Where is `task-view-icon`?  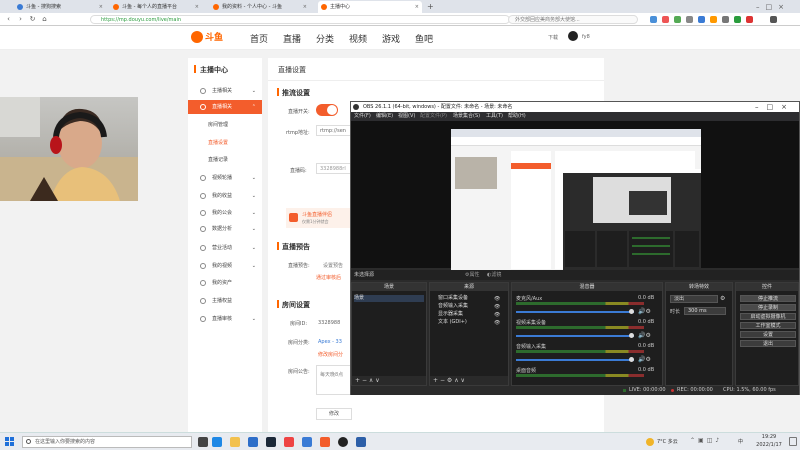
task-view-icon is located at coordinates (203, 442).